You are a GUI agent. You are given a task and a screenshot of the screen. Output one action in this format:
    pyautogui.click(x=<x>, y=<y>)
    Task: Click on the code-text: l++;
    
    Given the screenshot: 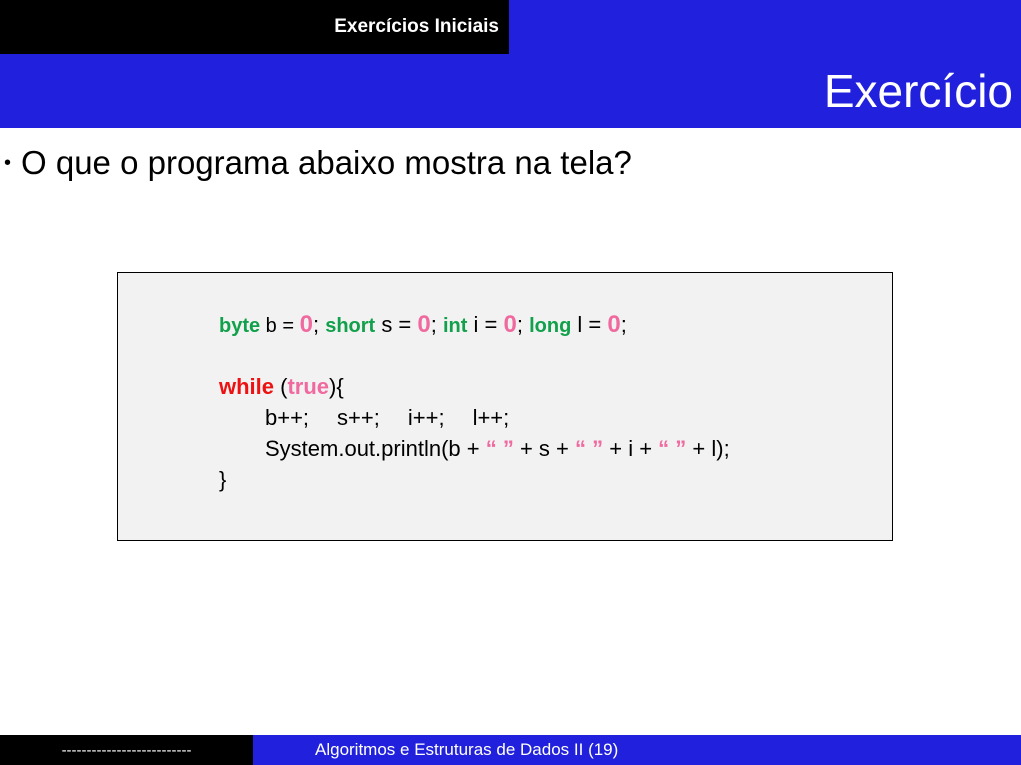 What is the action you would take?
    pyautogui.click(x=491, y=417)
    